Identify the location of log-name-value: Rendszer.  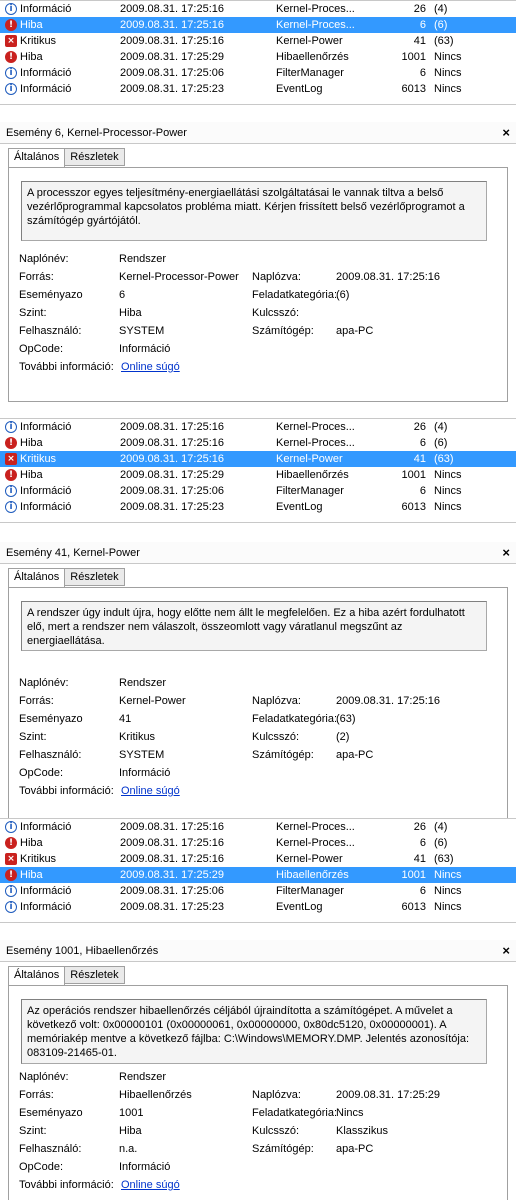
(143, 683).